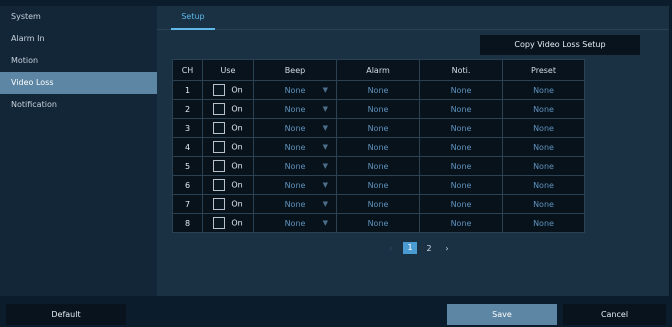 The height and width of the screenshot is (327, 672). I want to click on table-row: 6 On None ▼ None None None, so click(378, 185).